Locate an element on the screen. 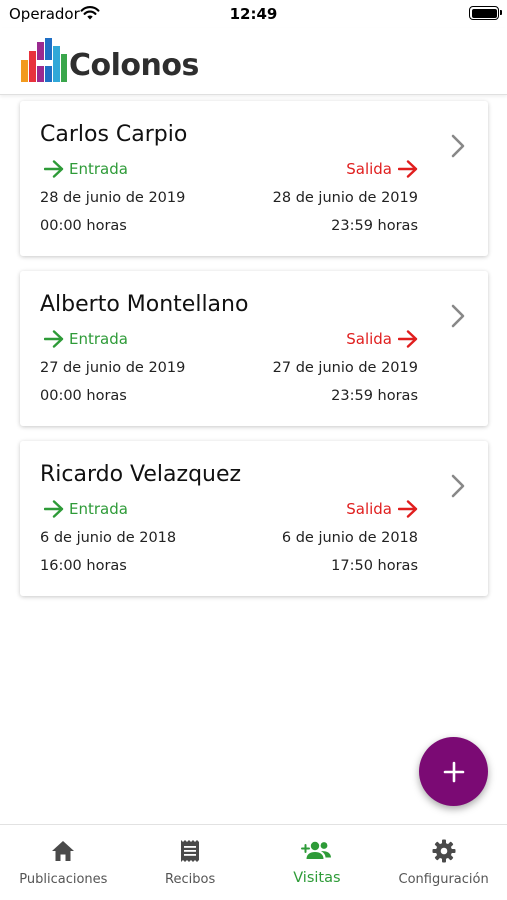 Image resolution: width=507 pixels, height=900 pixels. tab-publicaciones: Publicaciones is located at coordinates (63, 862).